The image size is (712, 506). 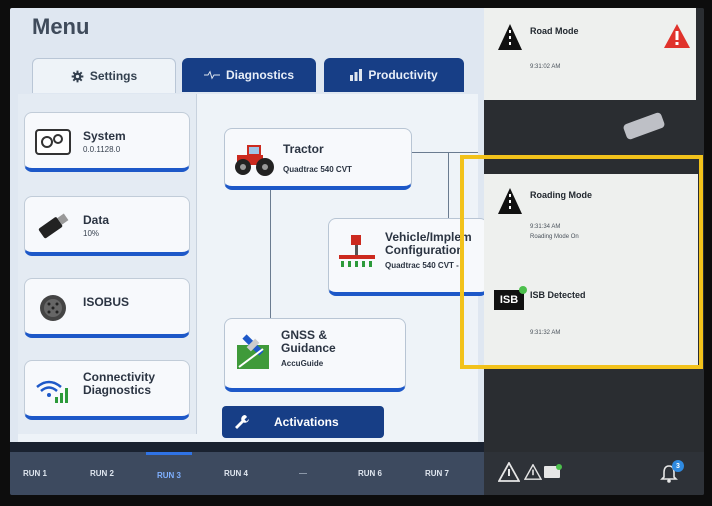 I want to click on road-icon, so click(x=510, y=37).